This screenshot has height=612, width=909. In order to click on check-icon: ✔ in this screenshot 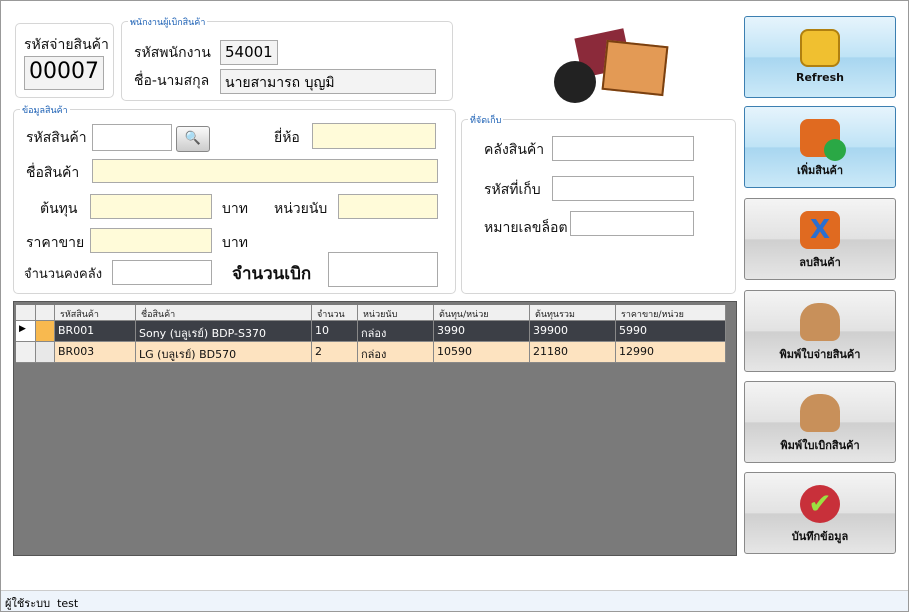, I will do `click(820, 504)`.